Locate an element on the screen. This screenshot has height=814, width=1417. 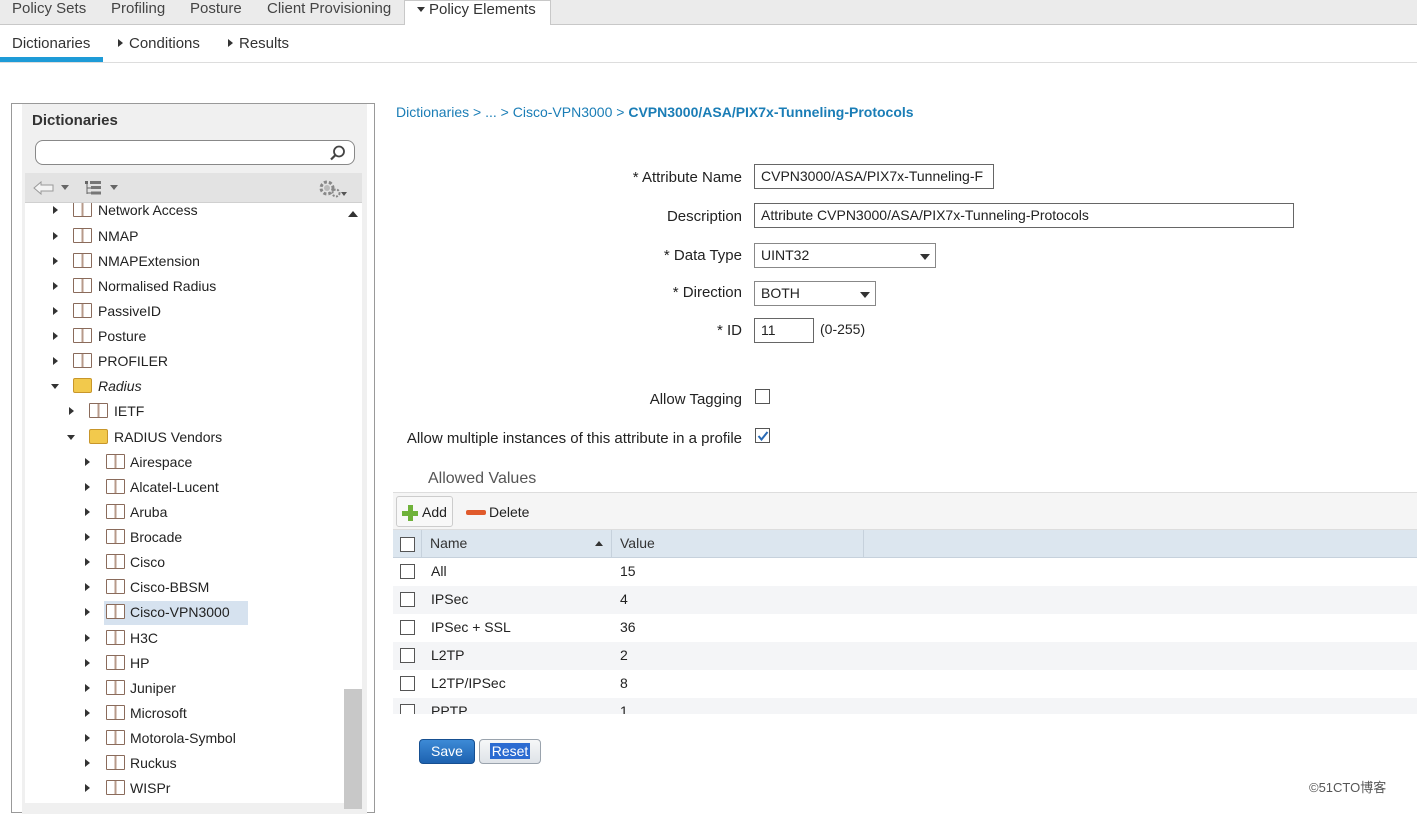
tree-item-cisco-vpn3000: Cisco-VPN3000 is located at coordinates (175, 613).